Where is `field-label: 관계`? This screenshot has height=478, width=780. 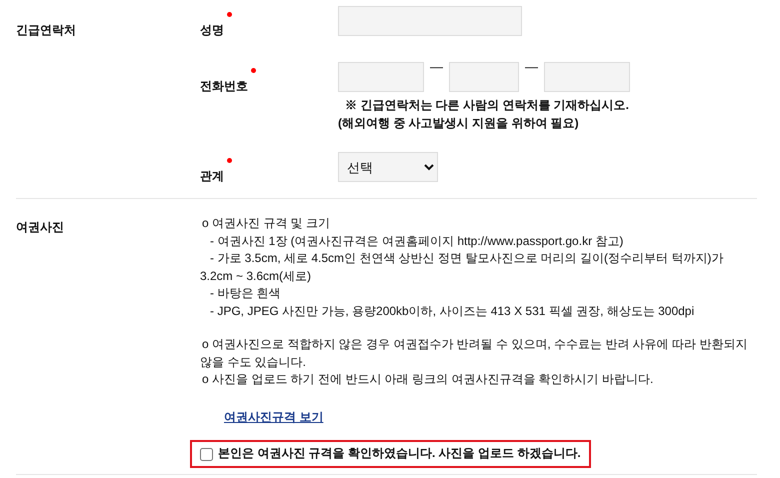
field-label: 관계 is located at coordinates (212, 176).